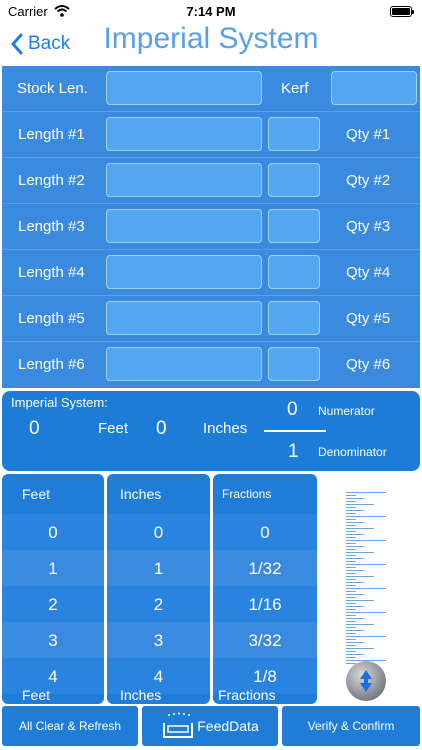 The width and height of the screenshot is (422, 750). I want to click on length-1-label: Length #1, so click(51, 134).